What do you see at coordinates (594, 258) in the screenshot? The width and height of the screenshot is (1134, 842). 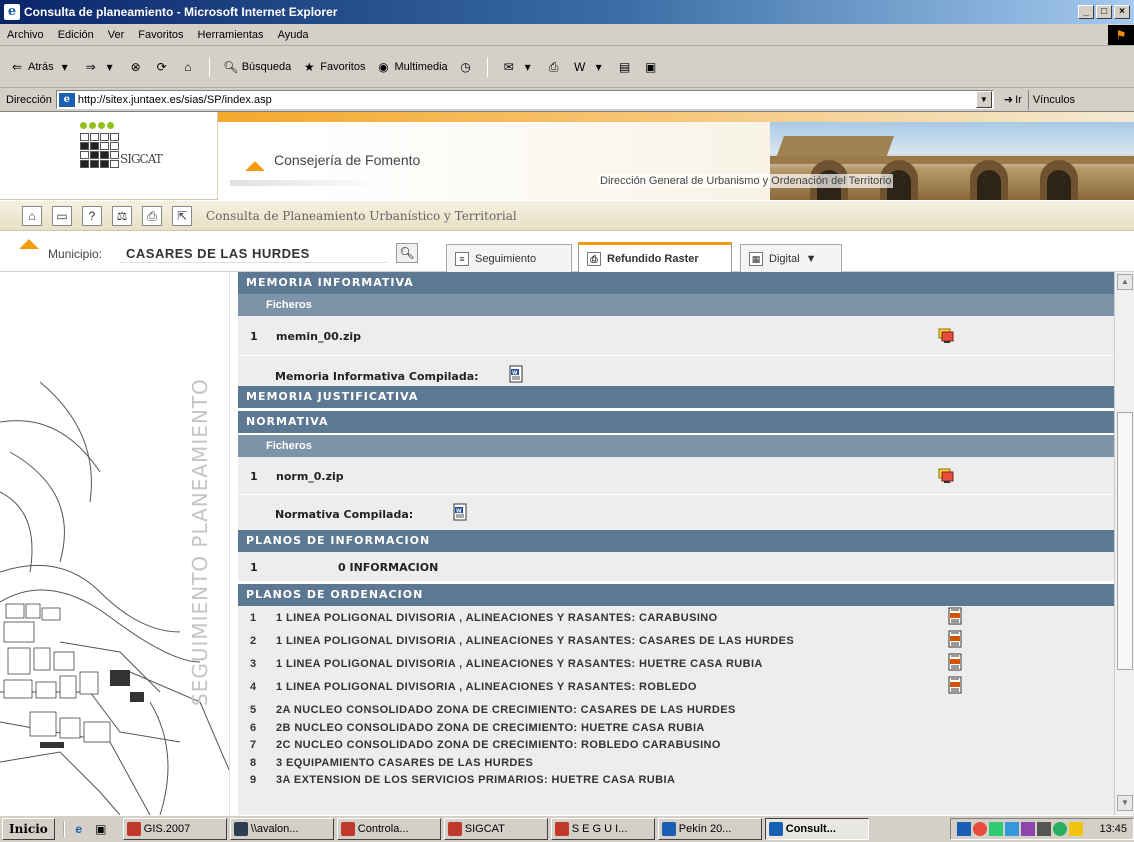 I see `printer-icon: ⎙` at bounding box center [594, 258].